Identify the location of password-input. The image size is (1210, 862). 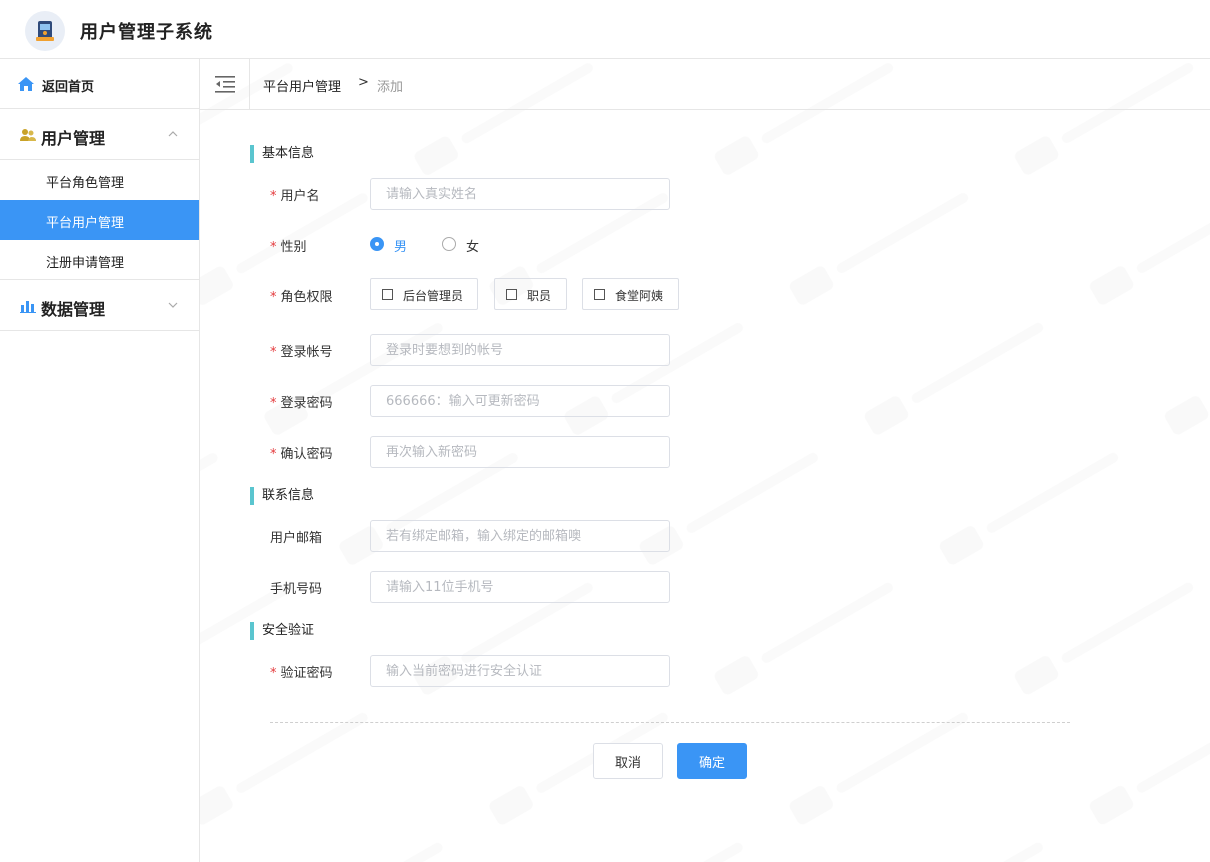
(520, 401).